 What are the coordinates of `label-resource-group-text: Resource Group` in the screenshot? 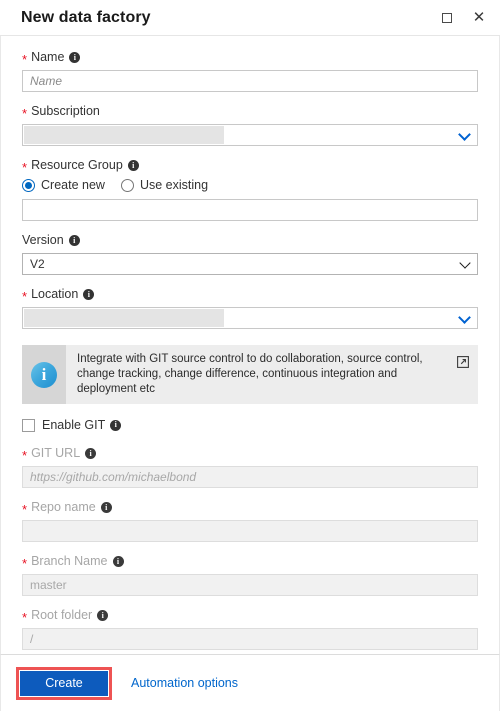 It's located at (77, 165).